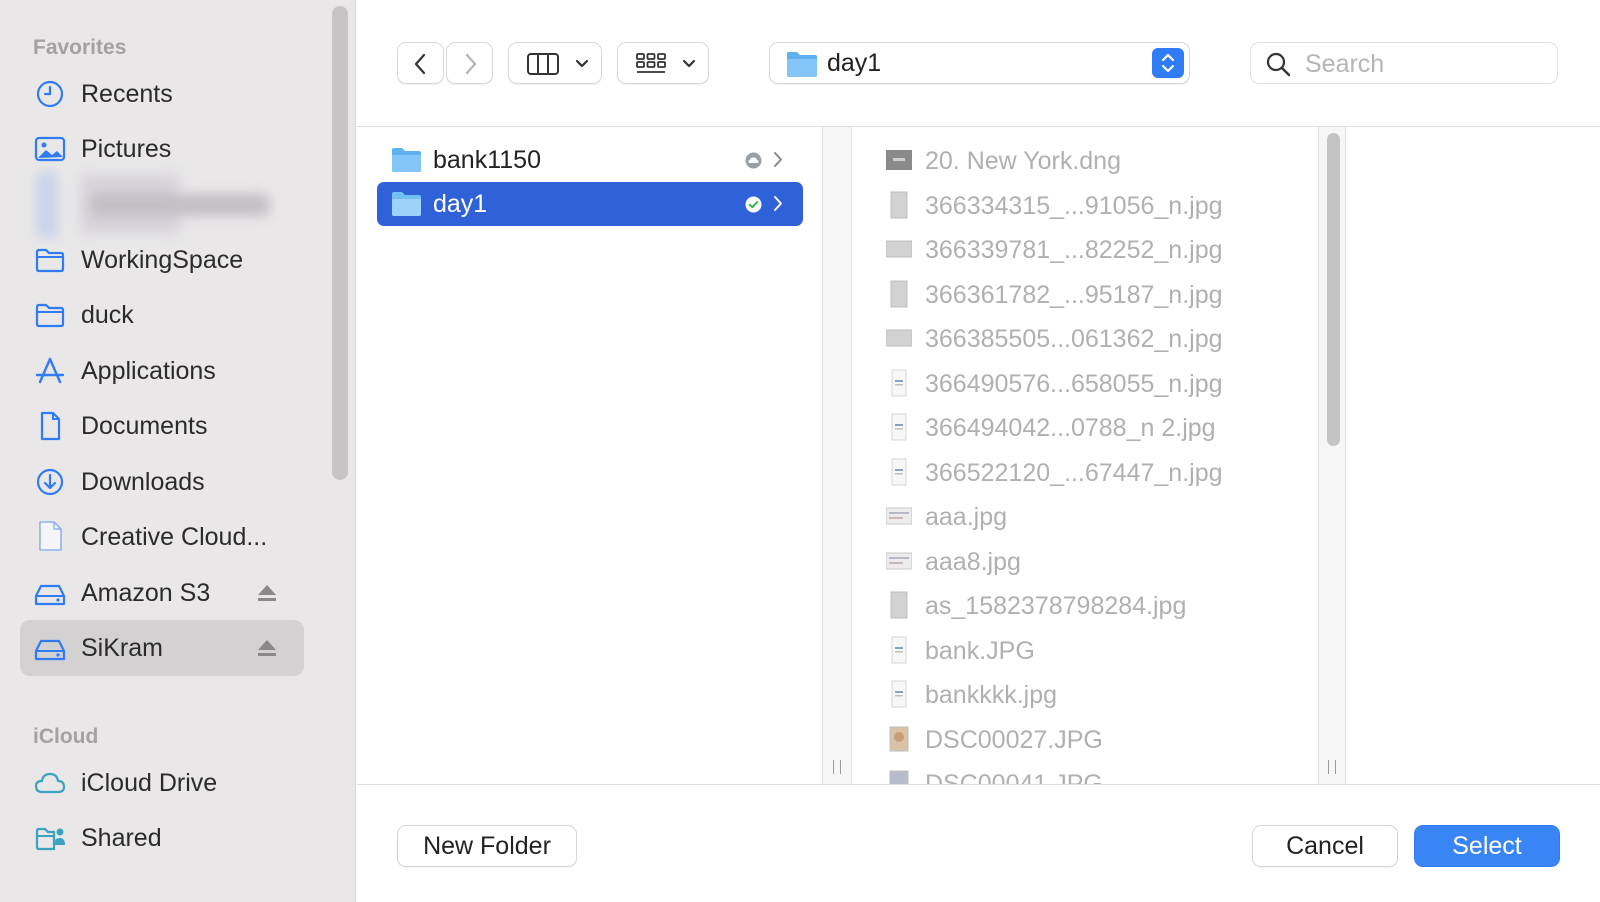 The width and height of the screenshot is (1600, 902). Describe the element at coordinates (1094, 249) in the screenshot. I see `file-row: 366339781_...82252_n.jpg` at that location.